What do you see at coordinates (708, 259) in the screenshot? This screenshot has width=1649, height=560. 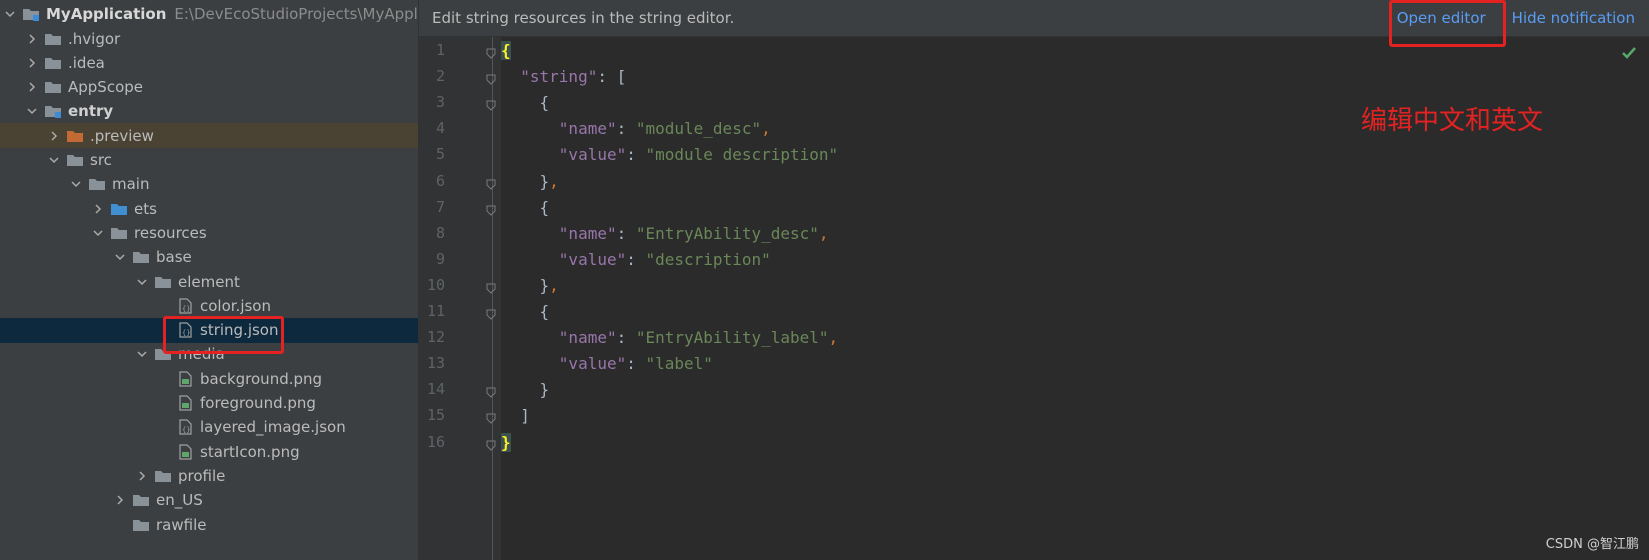 I see `code-token: "description"` at bounding box center [708, 259].